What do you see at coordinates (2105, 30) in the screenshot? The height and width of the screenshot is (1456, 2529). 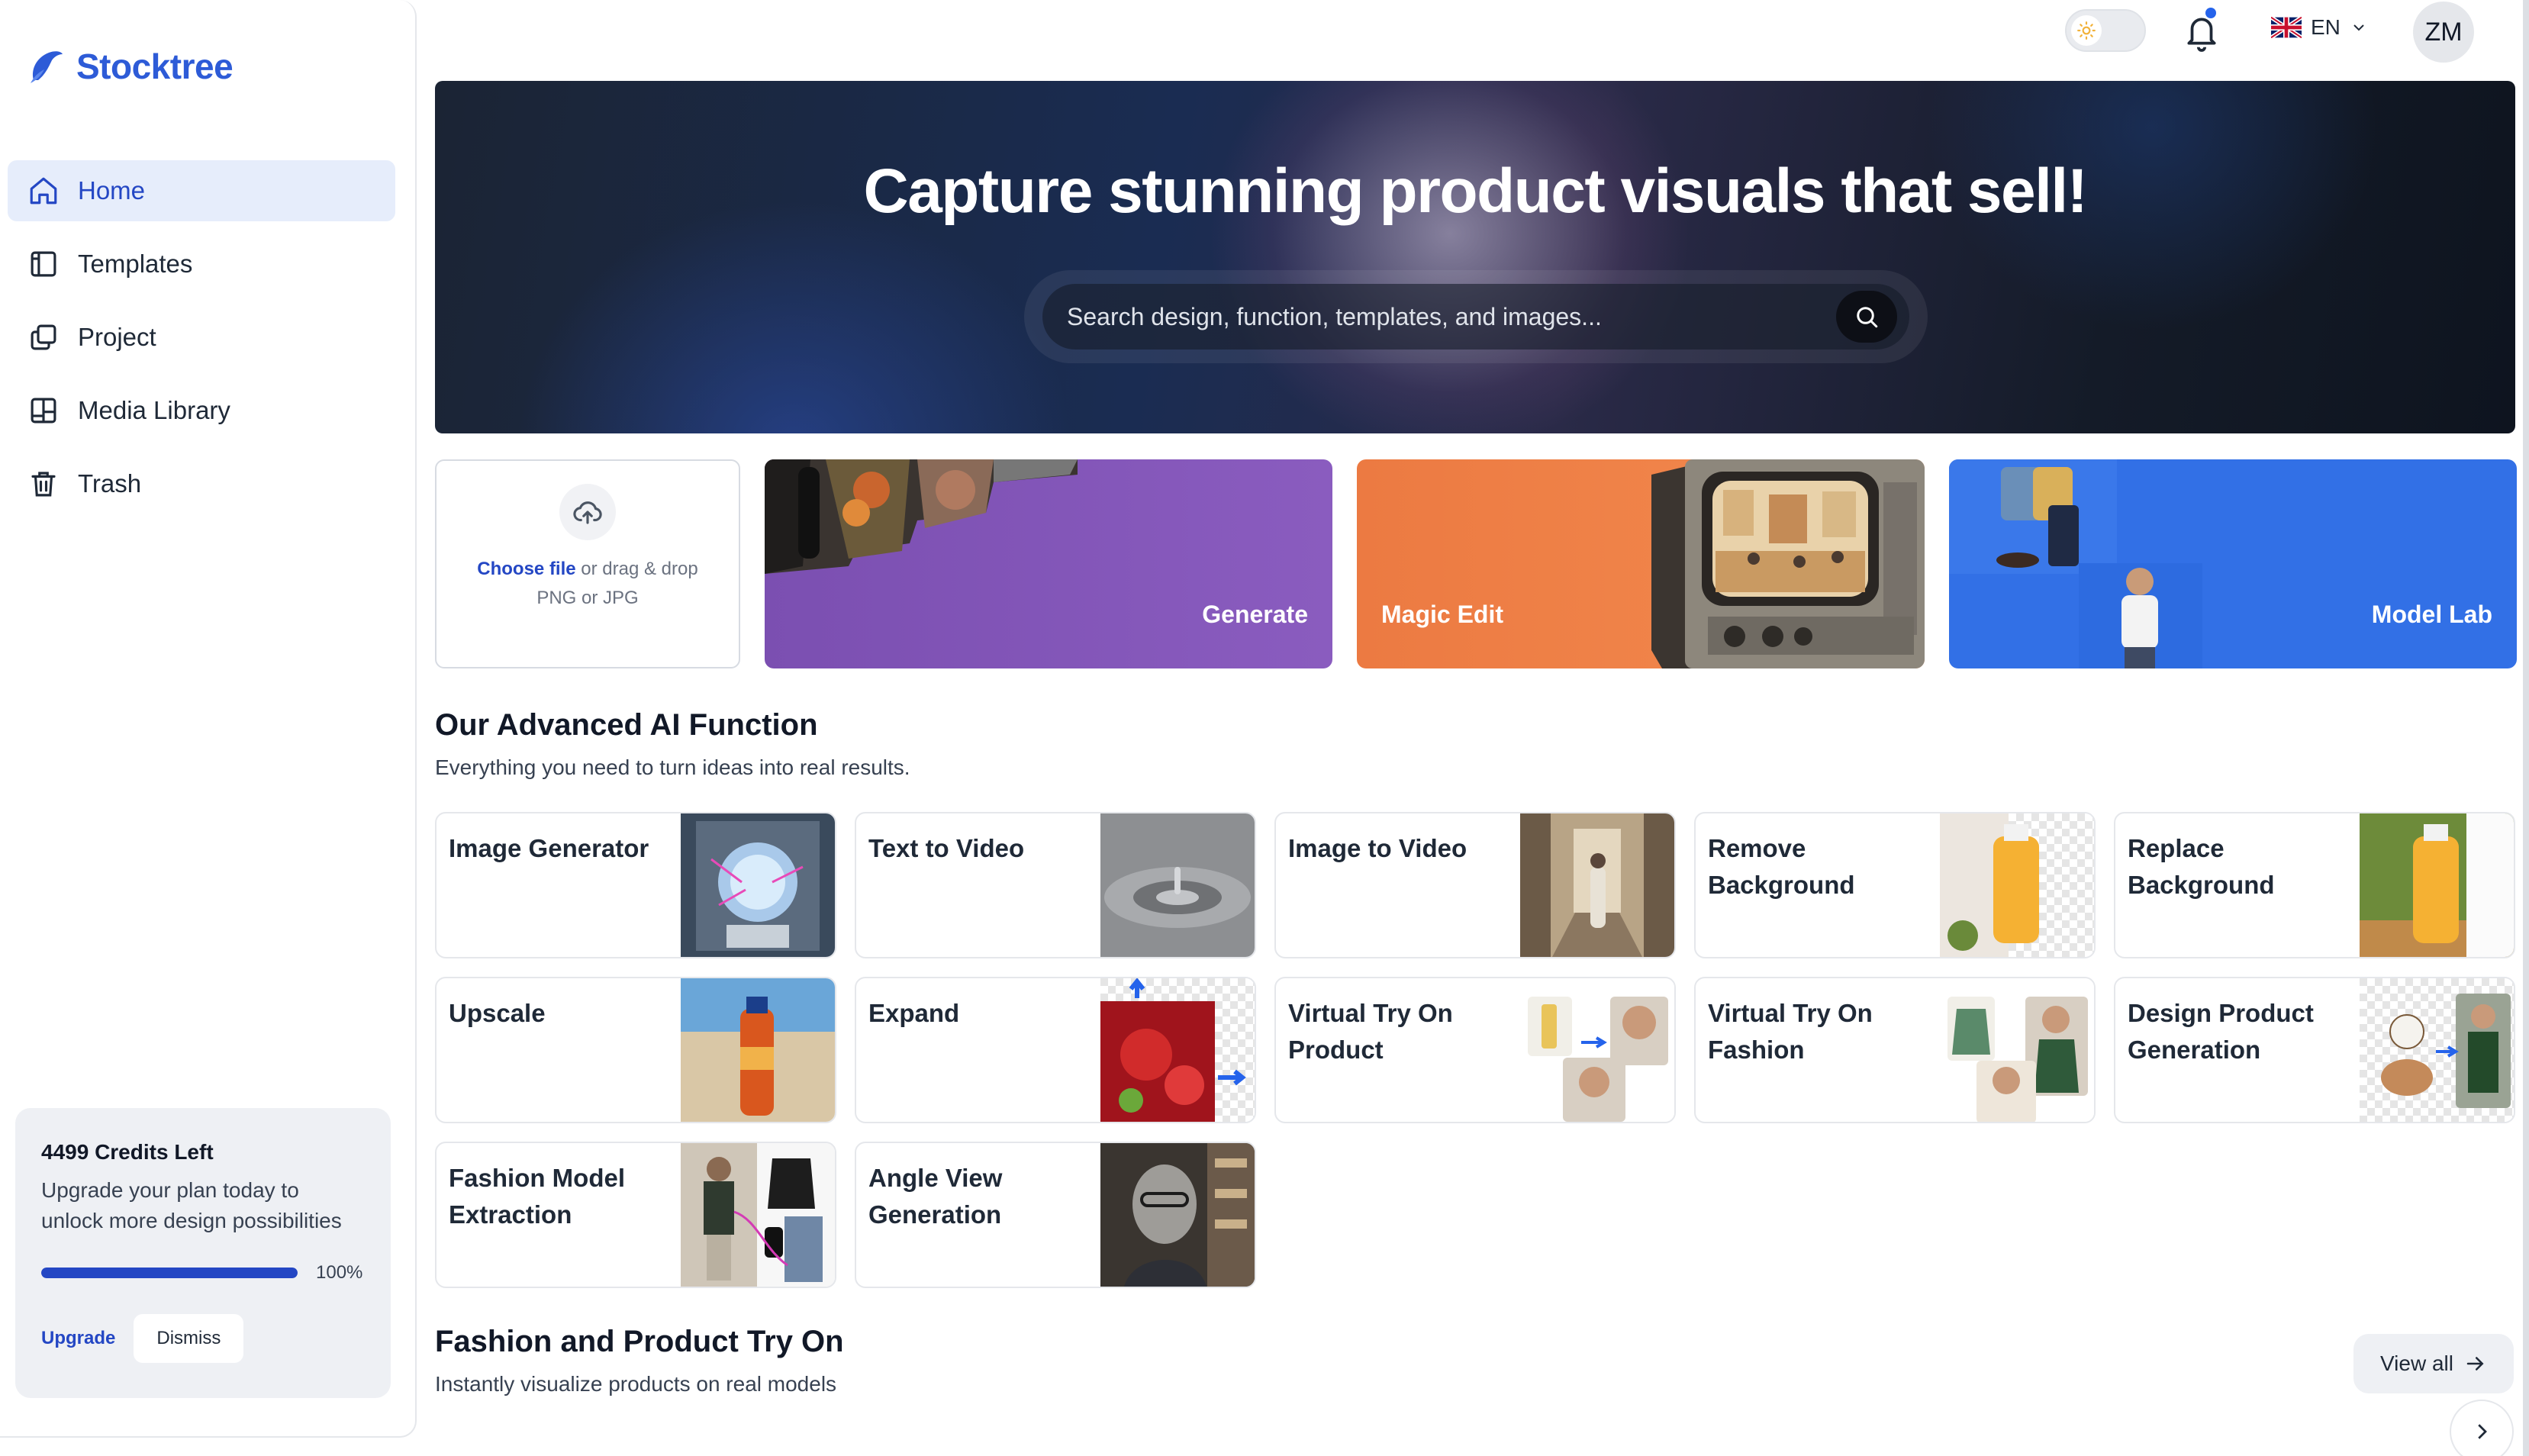 I see `theme-toggle` at bounding box center [2105, 30].